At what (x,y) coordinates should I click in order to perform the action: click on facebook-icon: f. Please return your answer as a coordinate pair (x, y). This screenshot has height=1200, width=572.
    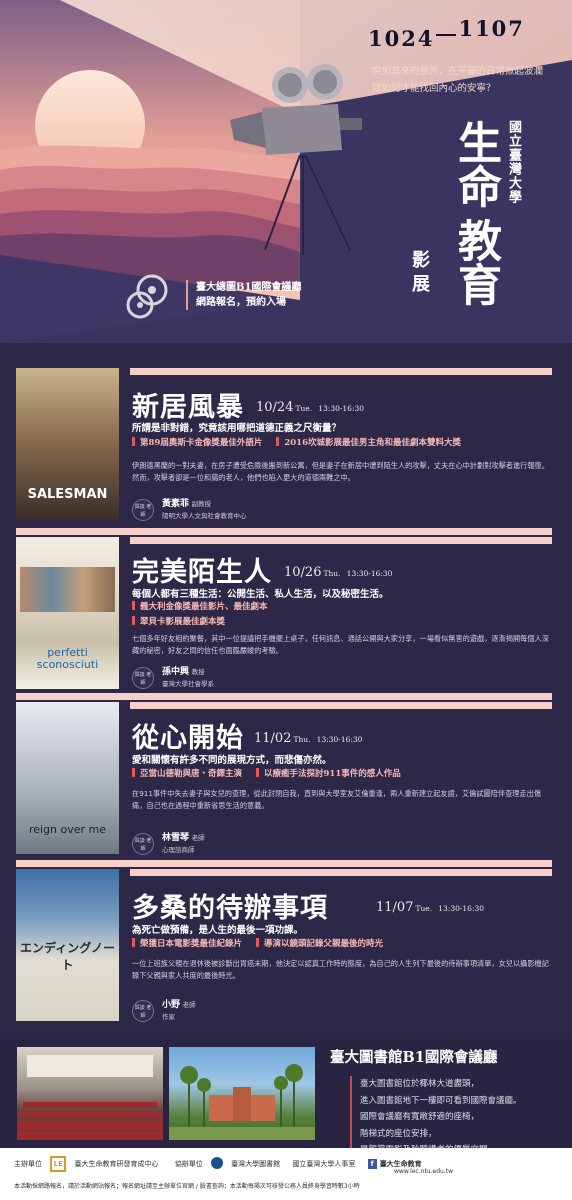
    Looking at the image, I should click on (372, 1164).